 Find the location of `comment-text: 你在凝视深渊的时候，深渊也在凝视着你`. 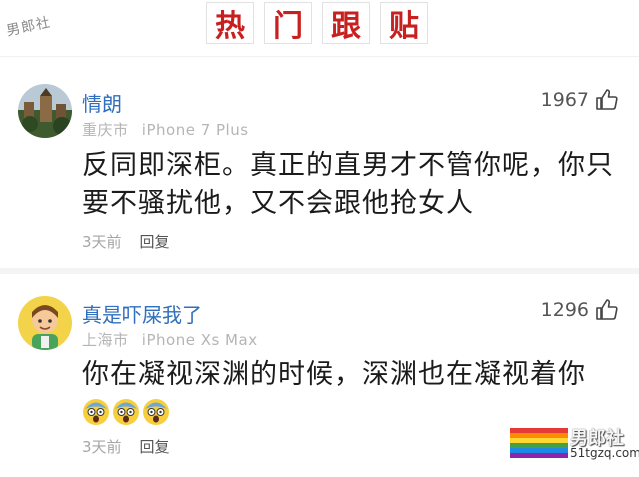

comment-text: 你在凝视深渊的时候，深渊也在凝视着你 is located at coordinates (334, 374).